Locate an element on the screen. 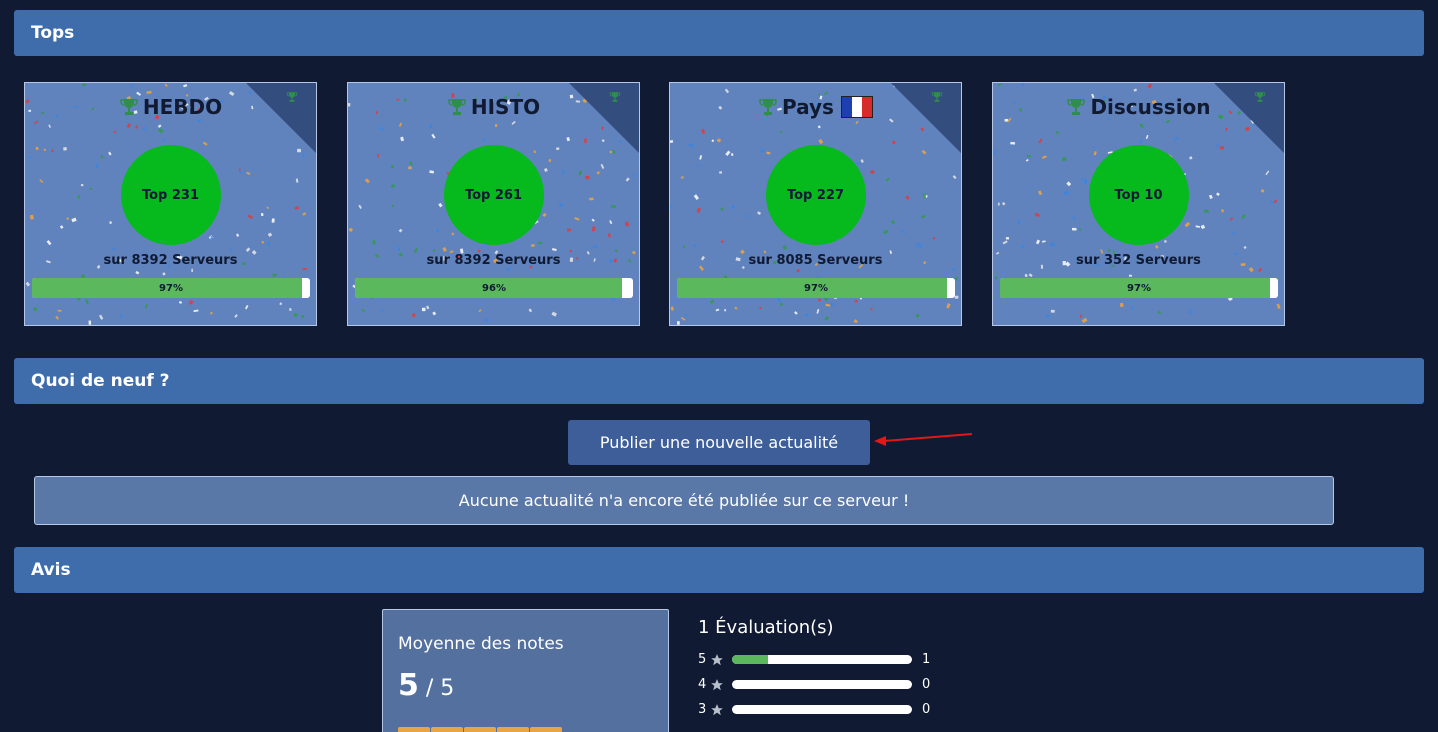 The image size is (1438, 732). rank-circle: Top 261 is located at coordinates (493, 195).